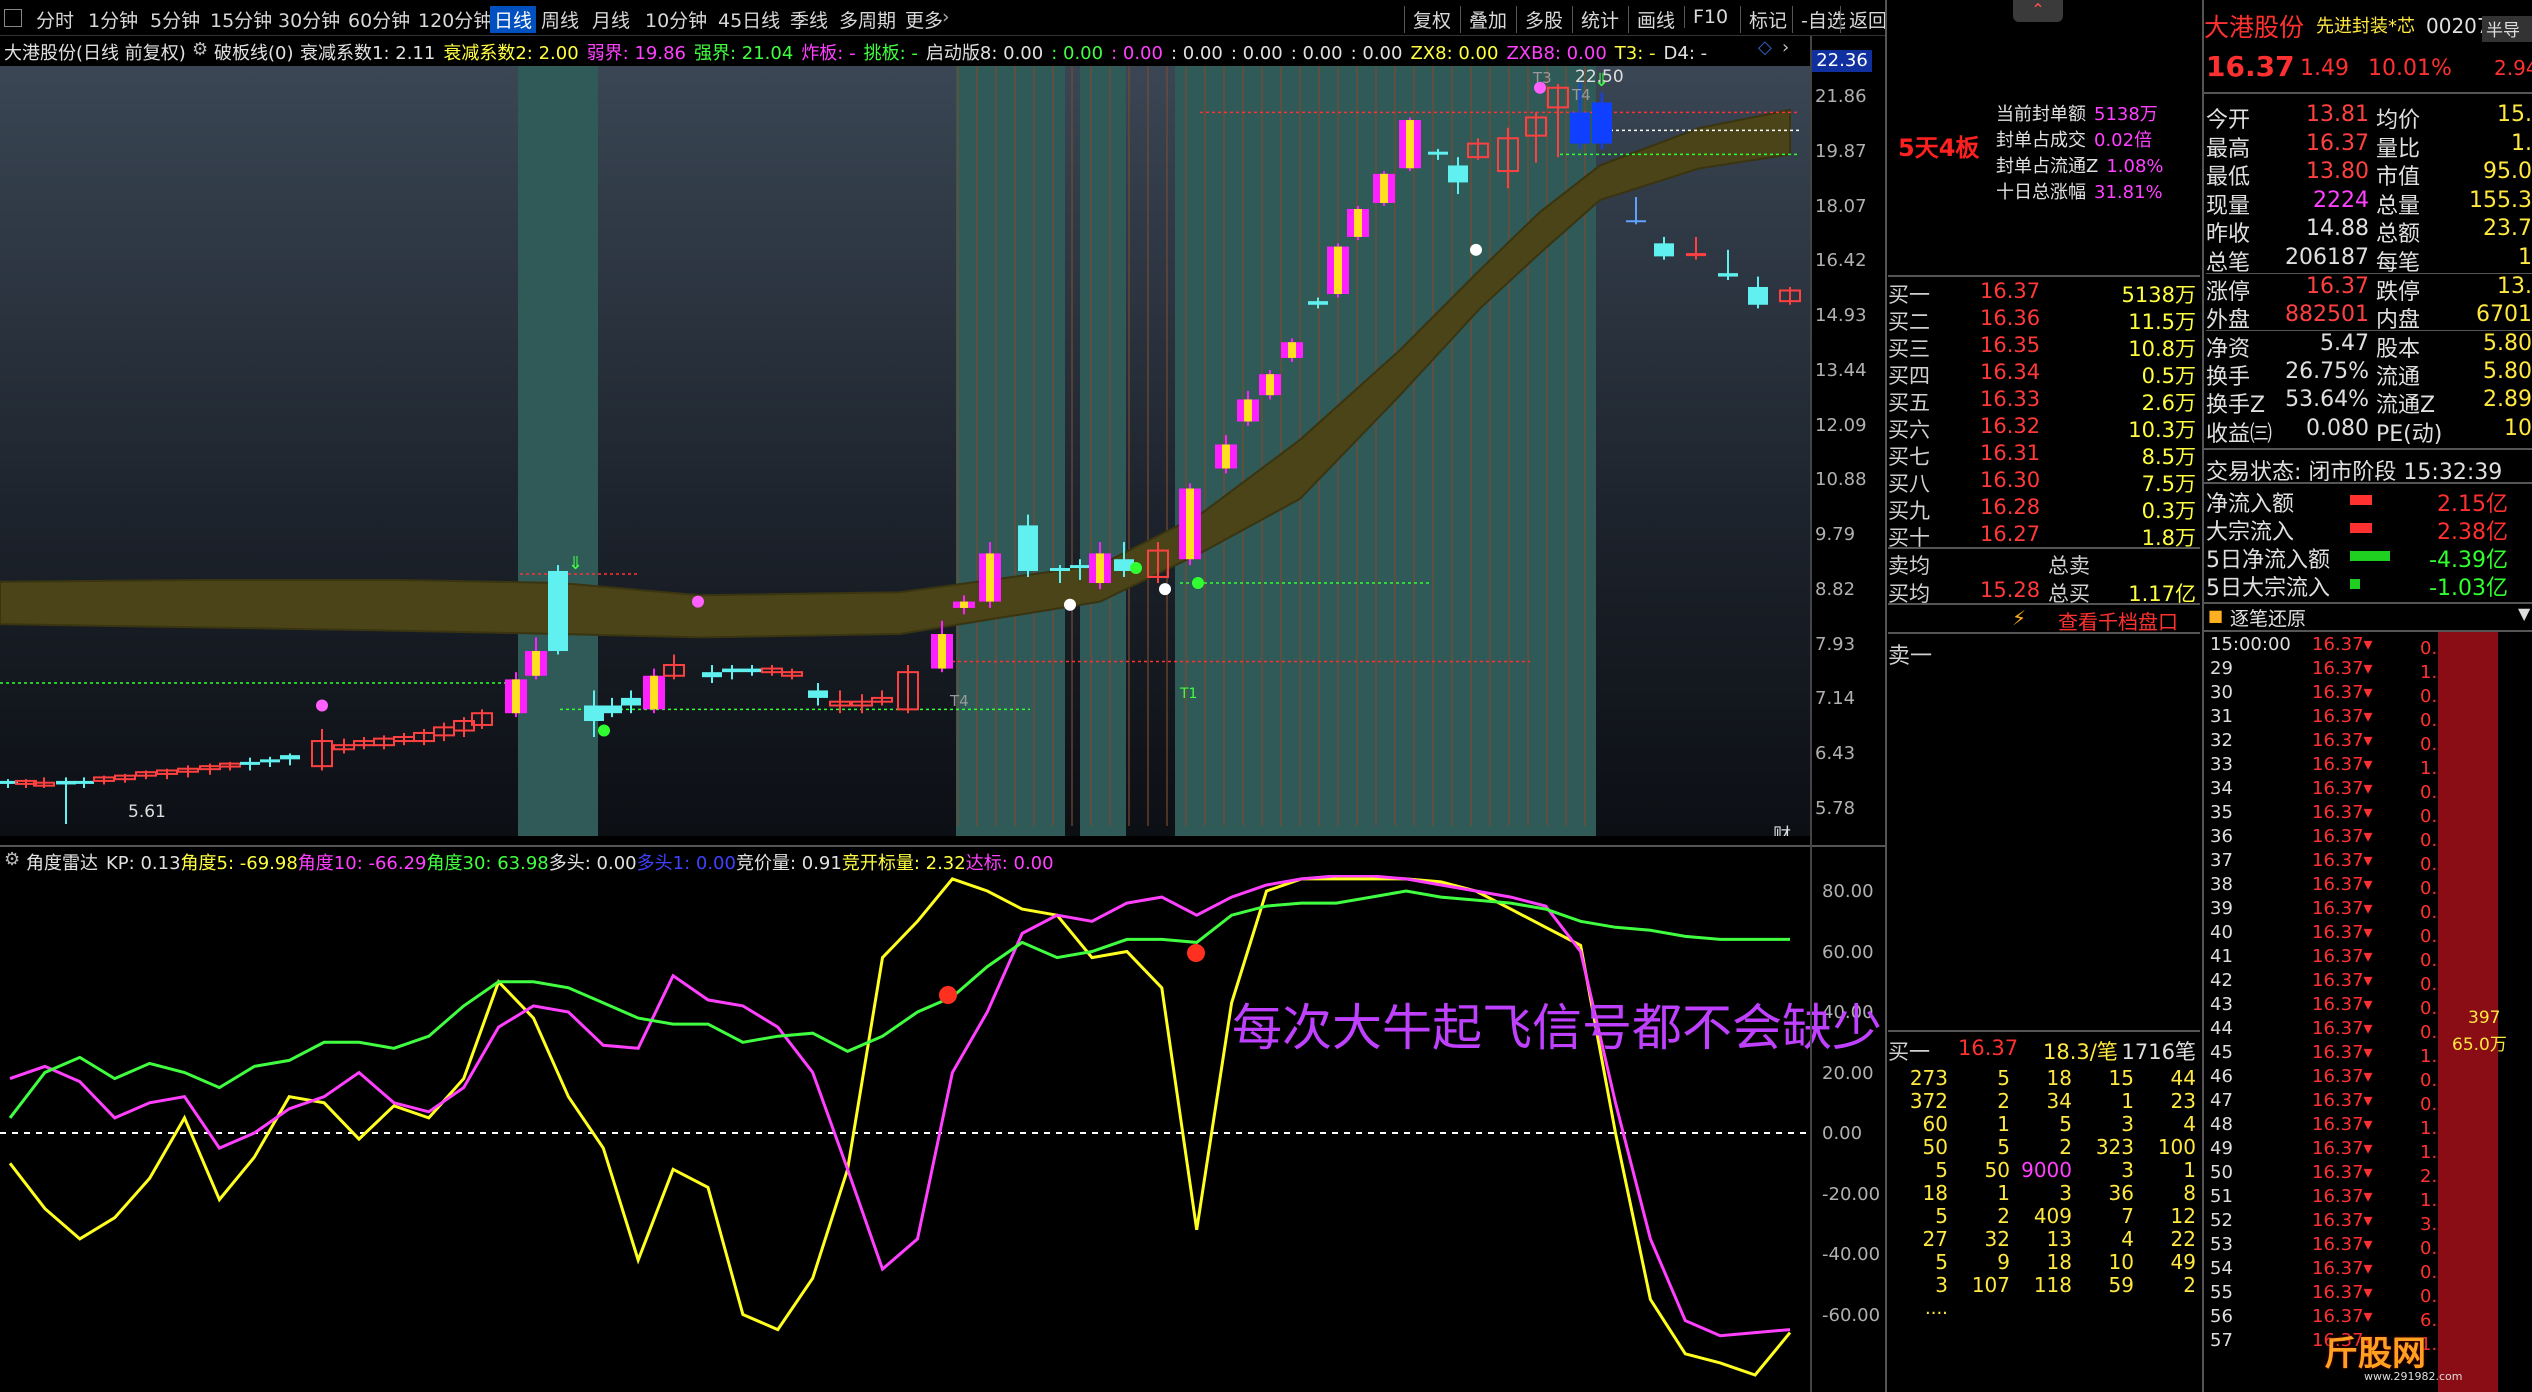 The image size is (2532, 1392). I want to click on orderbook-volume: 11.5万, so click(2162, 322).